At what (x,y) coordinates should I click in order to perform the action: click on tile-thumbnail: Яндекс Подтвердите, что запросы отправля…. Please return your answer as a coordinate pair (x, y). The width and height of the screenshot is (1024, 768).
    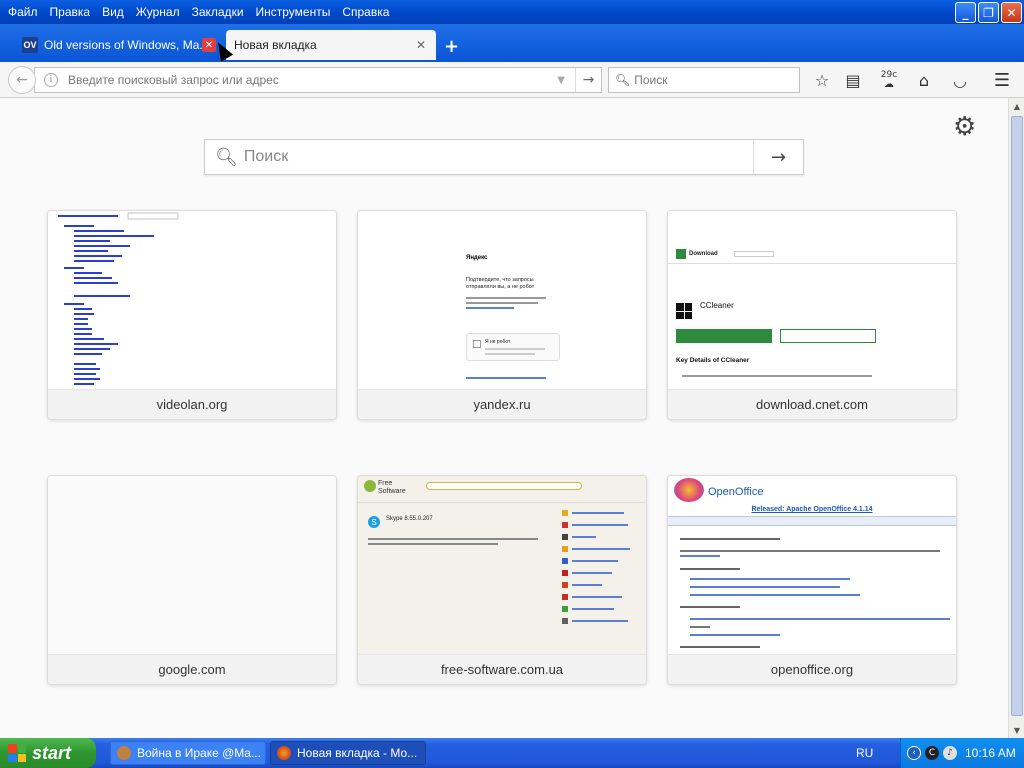
    Looking at the image, I should click on (502, 300).